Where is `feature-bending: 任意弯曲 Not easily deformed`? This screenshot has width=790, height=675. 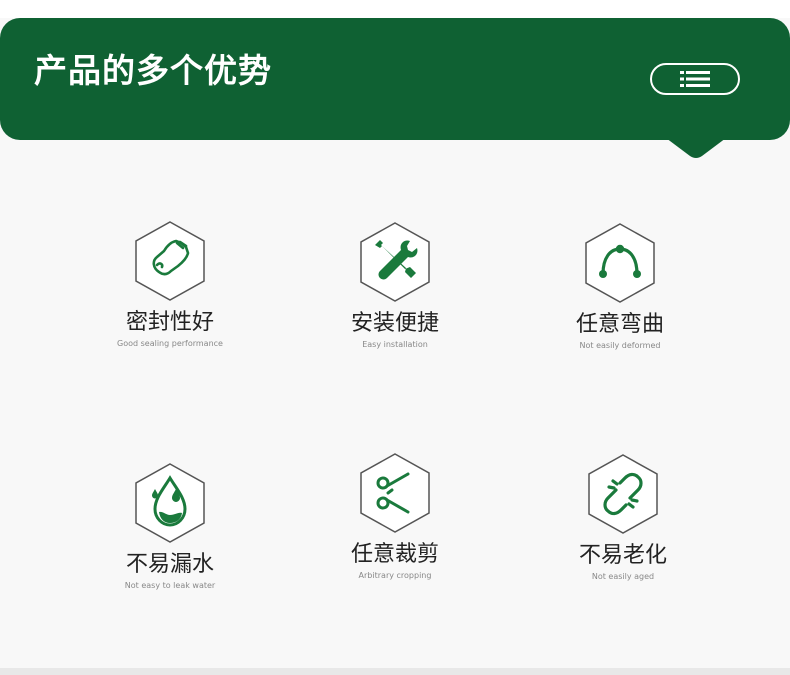
feature-bending: 任意弯曲 Not easily deformed is located at coordinates (620, 286).